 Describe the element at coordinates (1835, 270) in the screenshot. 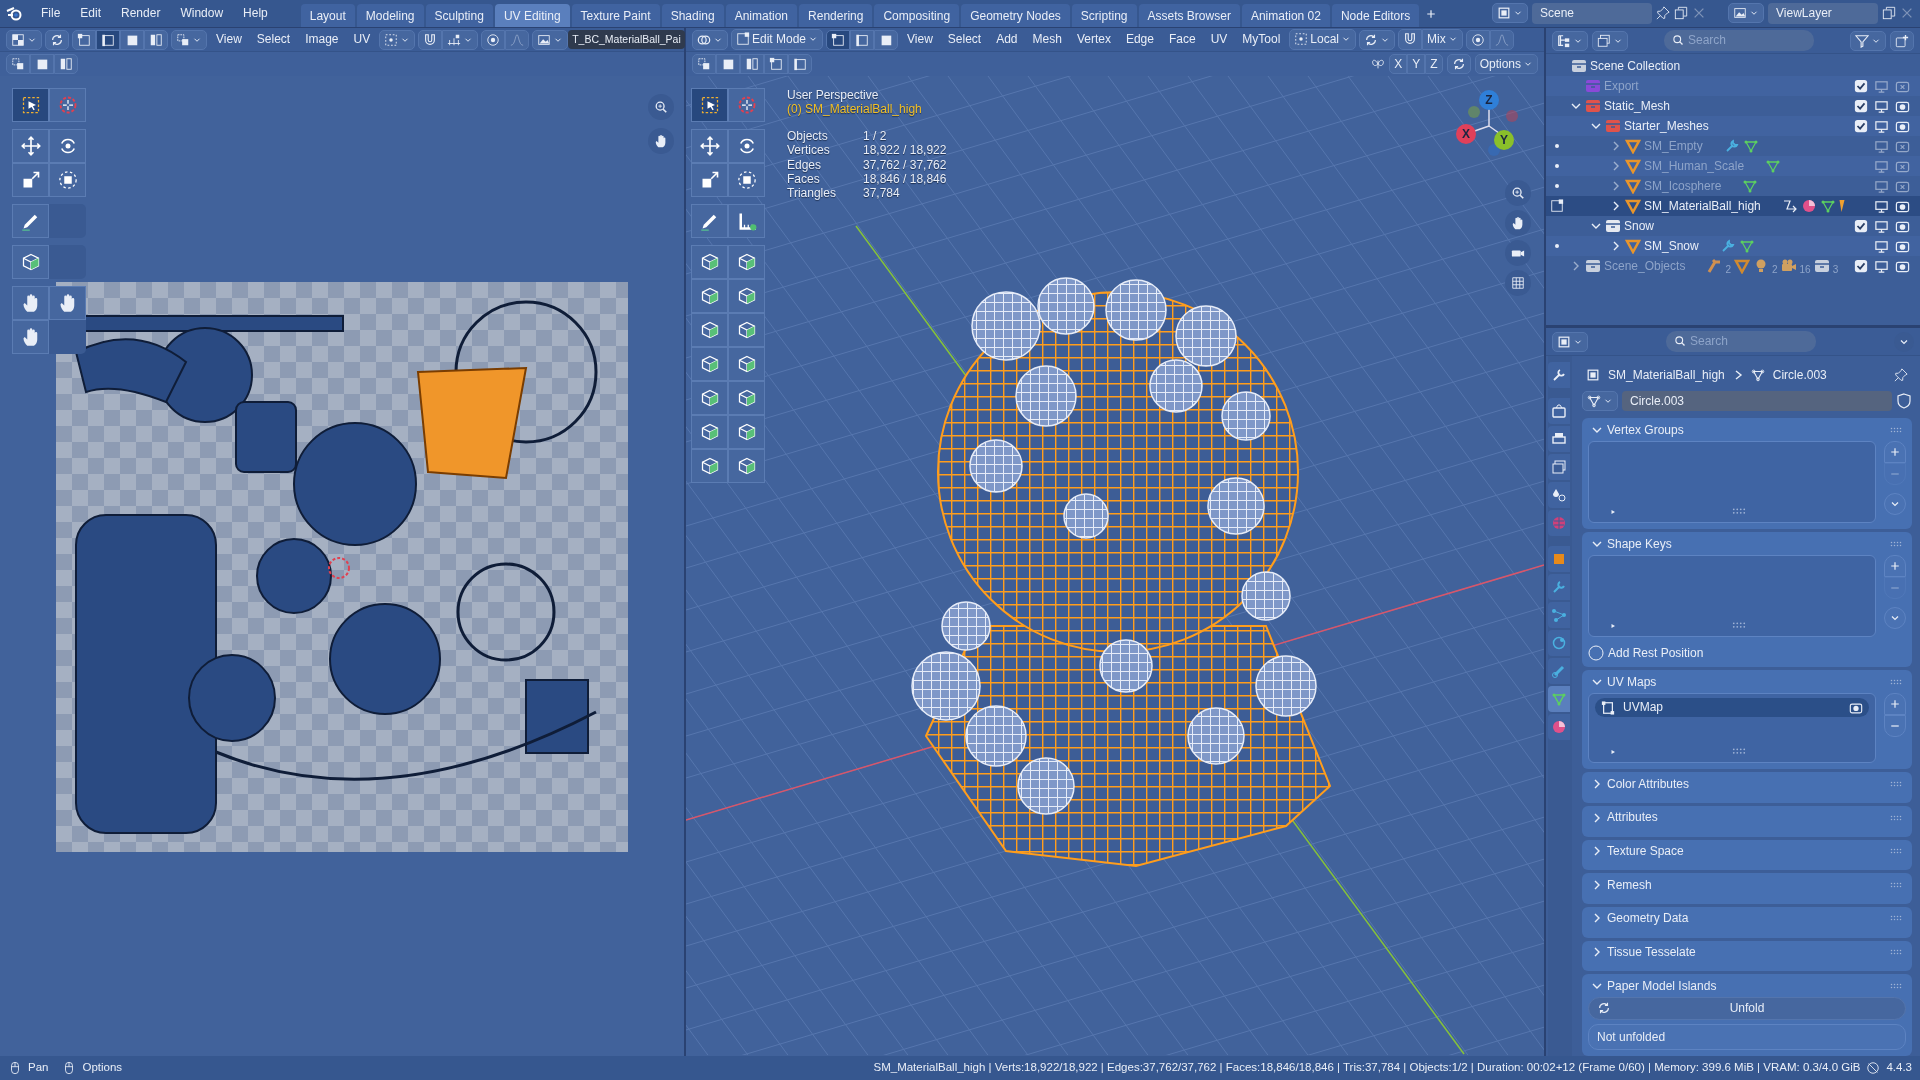

I see `child-count: 3` at that location.